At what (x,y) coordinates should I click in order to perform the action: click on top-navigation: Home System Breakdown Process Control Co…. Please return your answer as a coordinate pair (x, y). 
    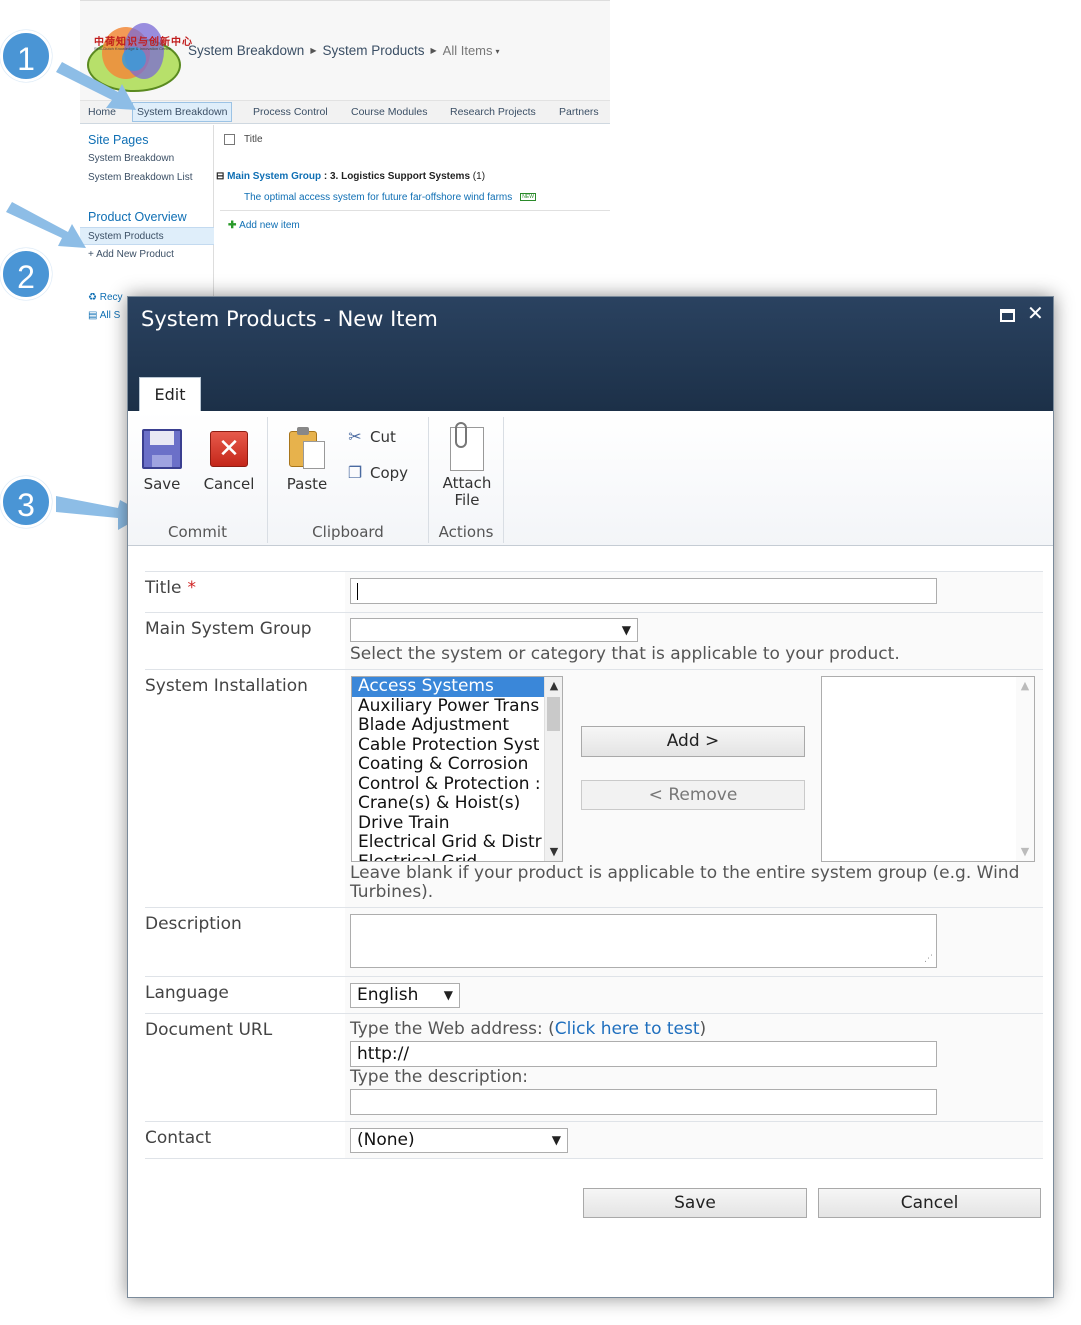
    Looking at the image, I should click on (345, 112).